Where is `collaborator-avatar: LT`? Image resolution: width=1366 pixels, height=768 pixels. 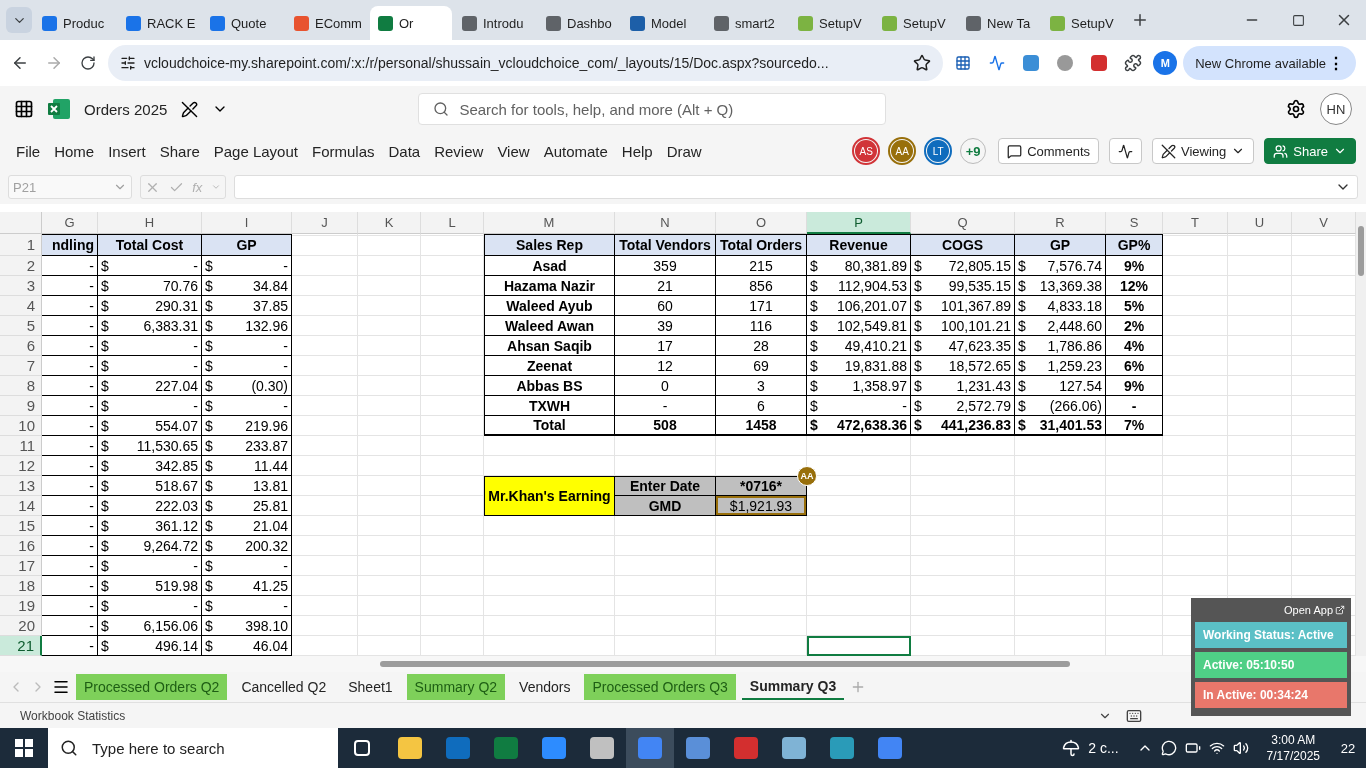 collaborator-avatar: LT is located at coordinates (938, 151).